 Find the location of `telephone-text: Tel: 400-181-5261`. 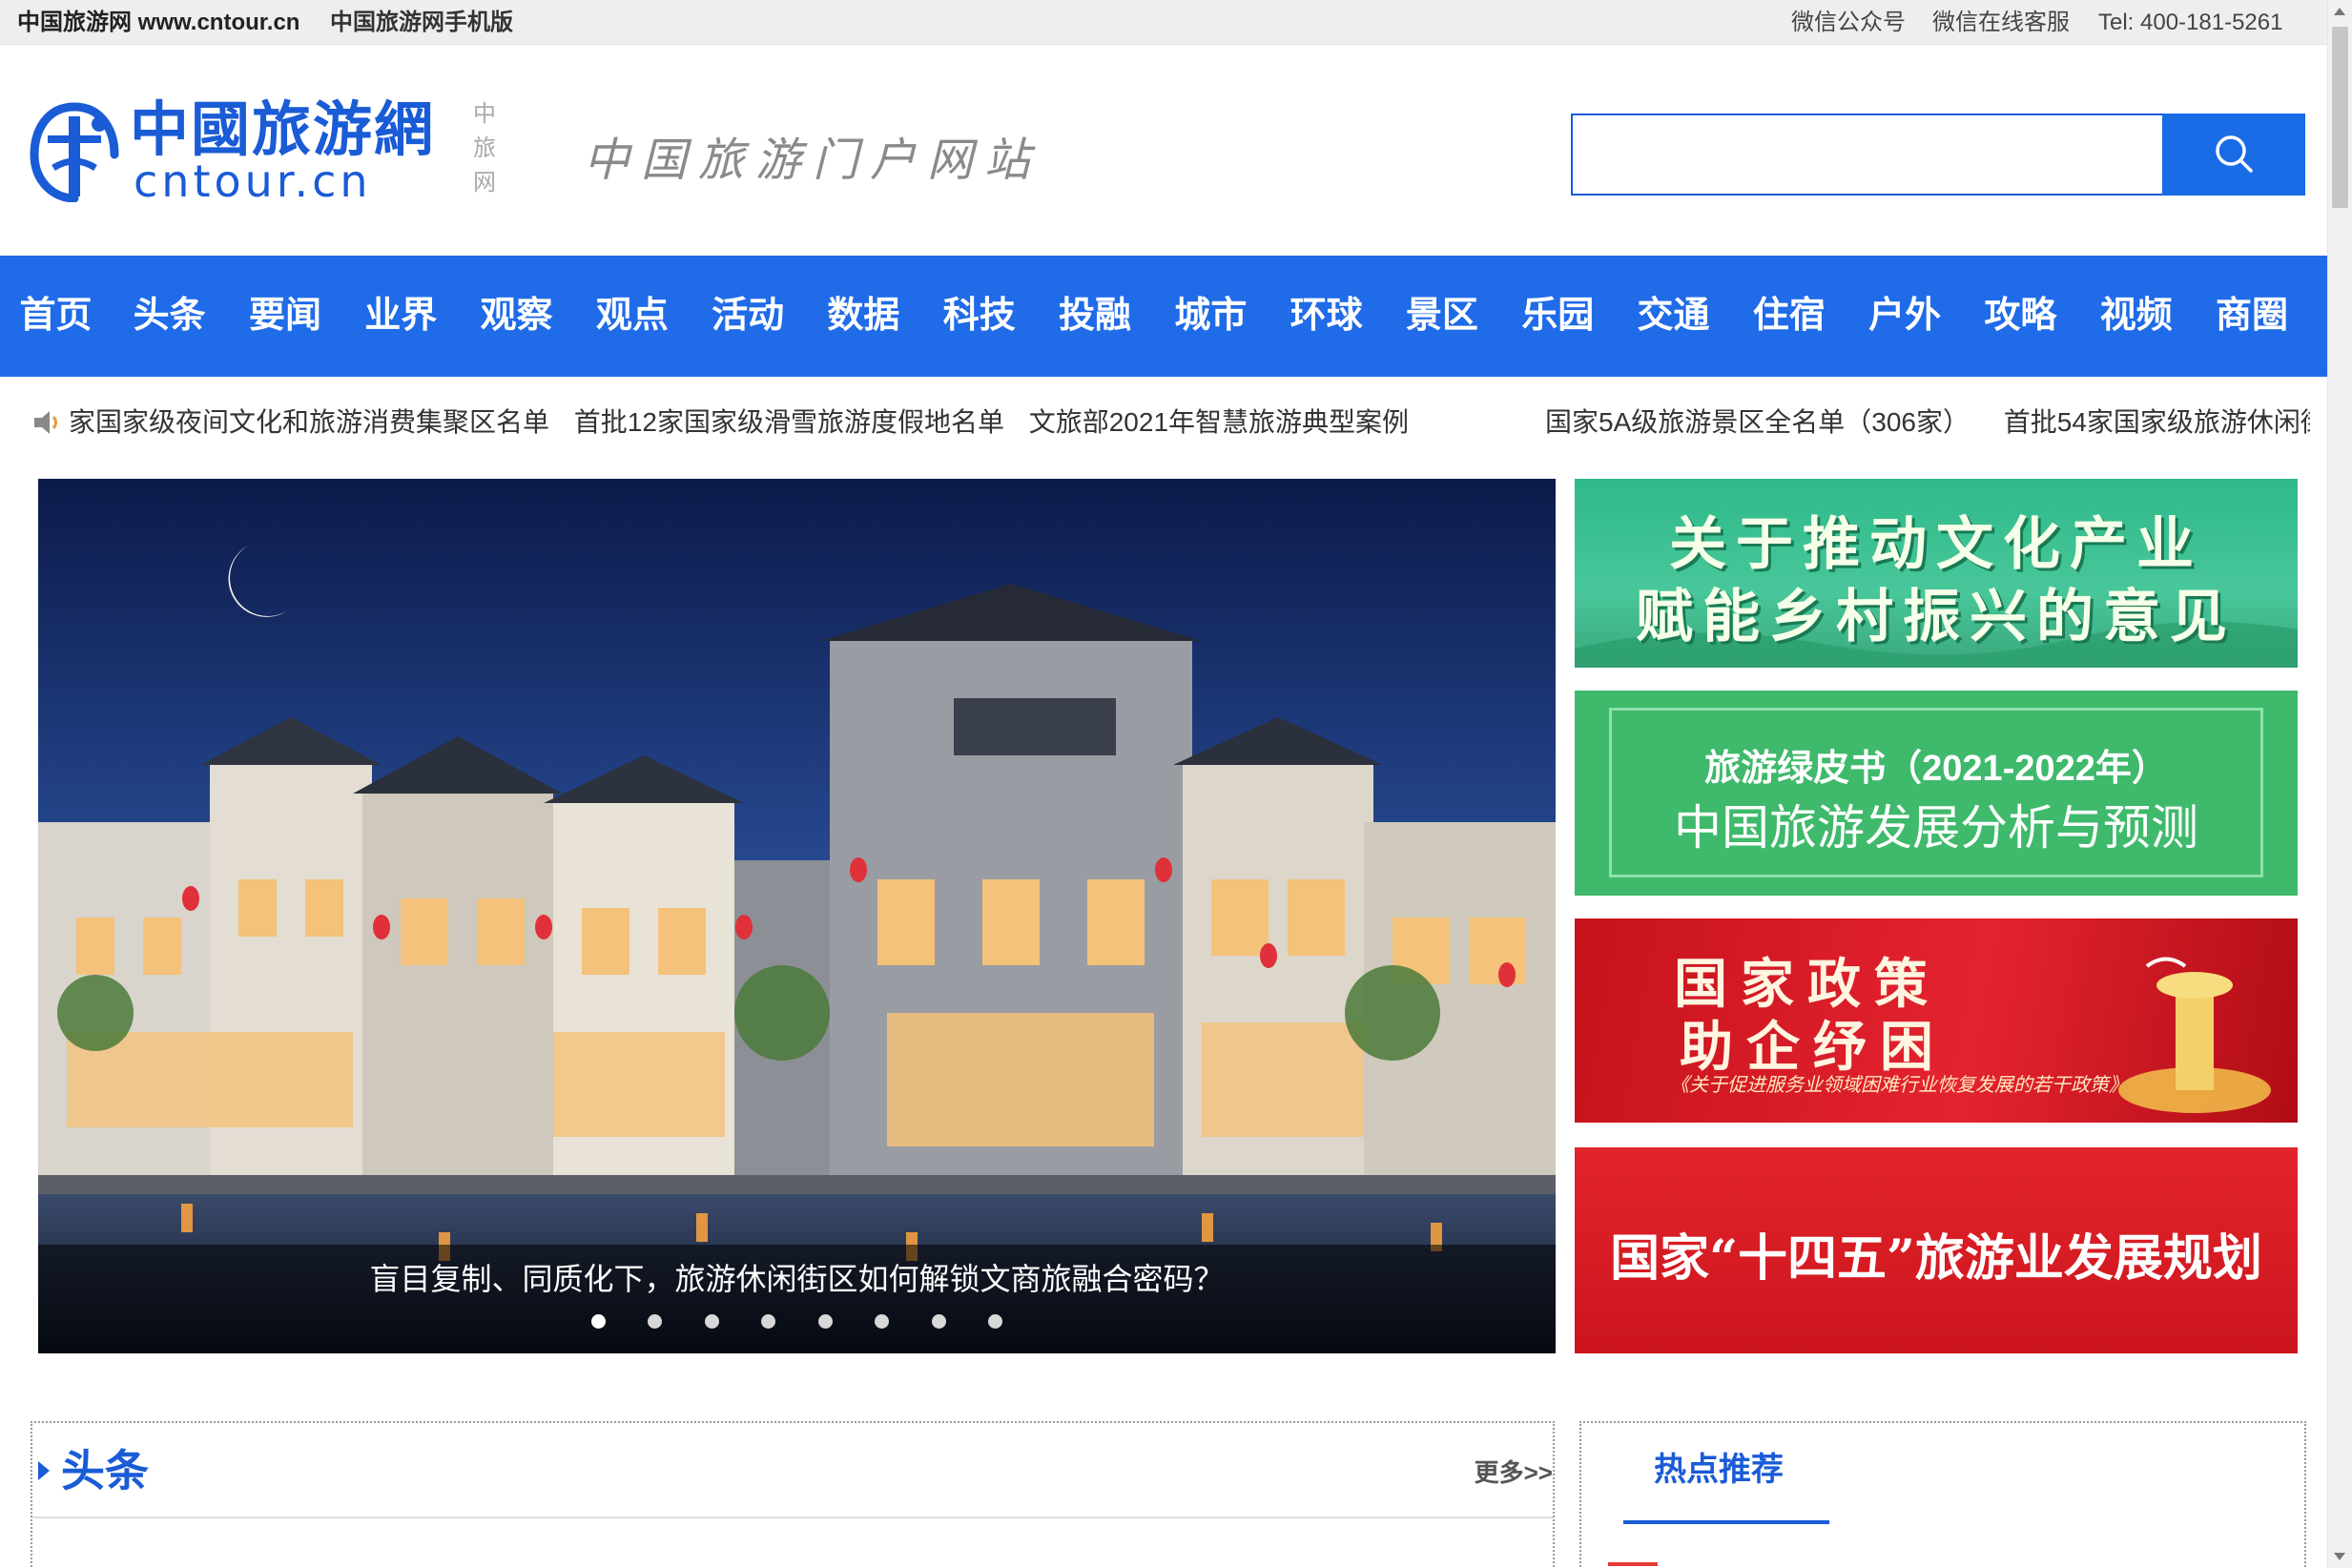

telephone-text: Tel: 400-181-5261 is located at coordinates (2190, 22).